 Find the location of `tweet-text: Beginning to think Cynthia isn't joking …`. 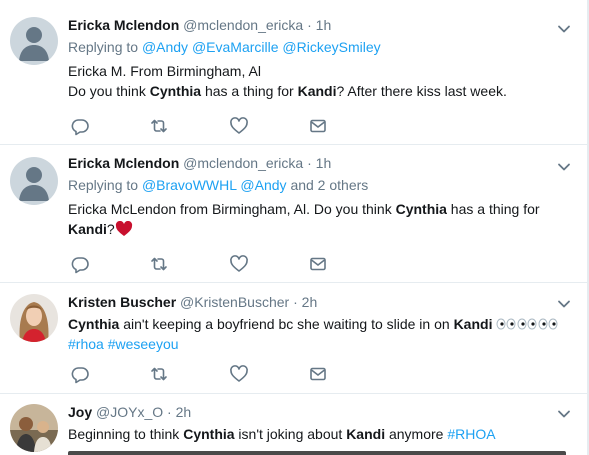

tweet-text: Beginning to think Cynthia isn't joking … is located at coordinates (312, 434).